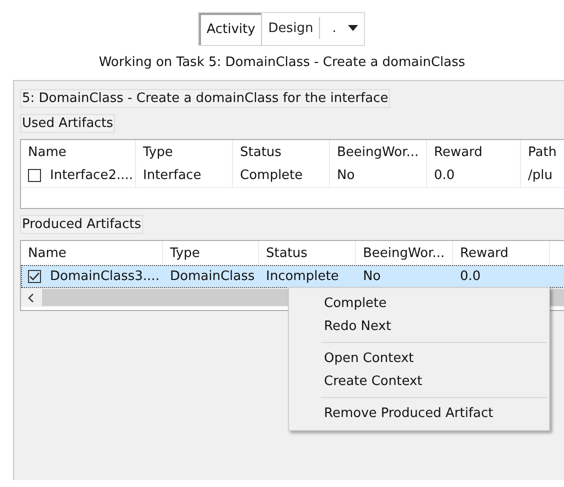 The image size is (564, 487). What do you see at coordinates (172, 175) in the screenshot?
I see `table-cell: Interface` at bounding box center [172, 175].